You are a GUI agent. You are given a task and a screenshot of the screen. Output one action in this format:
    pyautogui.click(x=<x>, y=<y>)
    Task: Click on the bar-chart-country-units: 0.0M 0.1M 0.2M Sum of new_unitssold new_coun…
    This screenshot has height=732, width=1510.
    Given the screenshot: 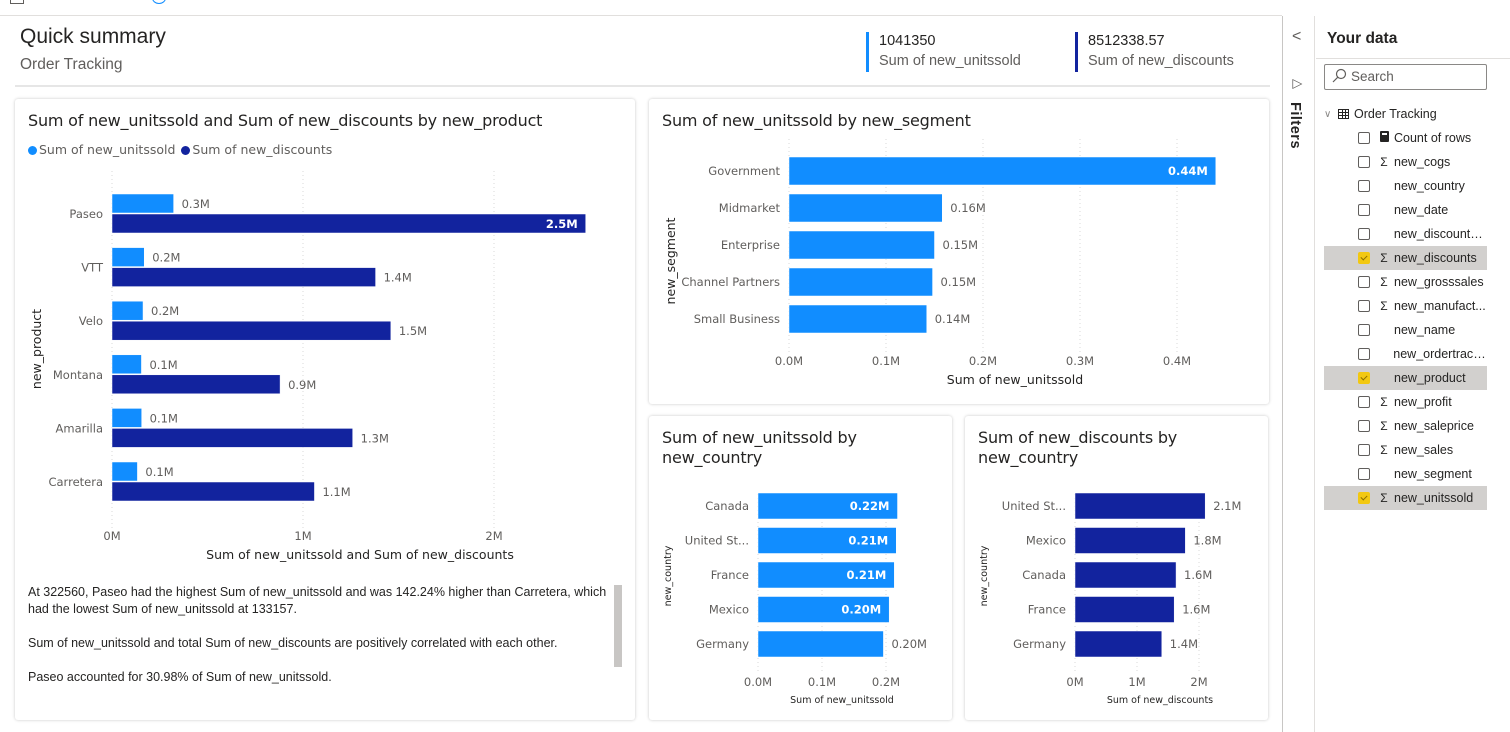 What is the action you would take?
    pyautogui.click(x=800, y=568)
    